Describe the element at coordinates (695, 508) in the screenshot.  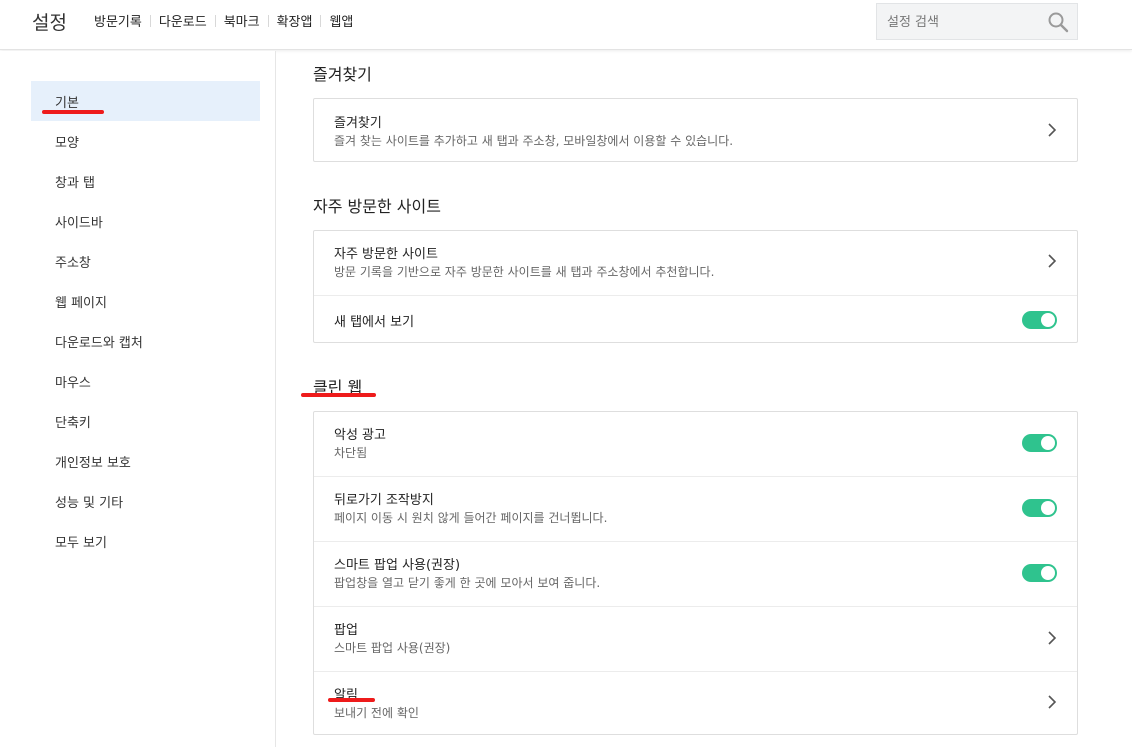
I see `back-navigation-guard-row: 뒤로가기 조작방지 페이지 이동 시 원치 않게 들어간 페이지를 건너뜁니다.` at that location.